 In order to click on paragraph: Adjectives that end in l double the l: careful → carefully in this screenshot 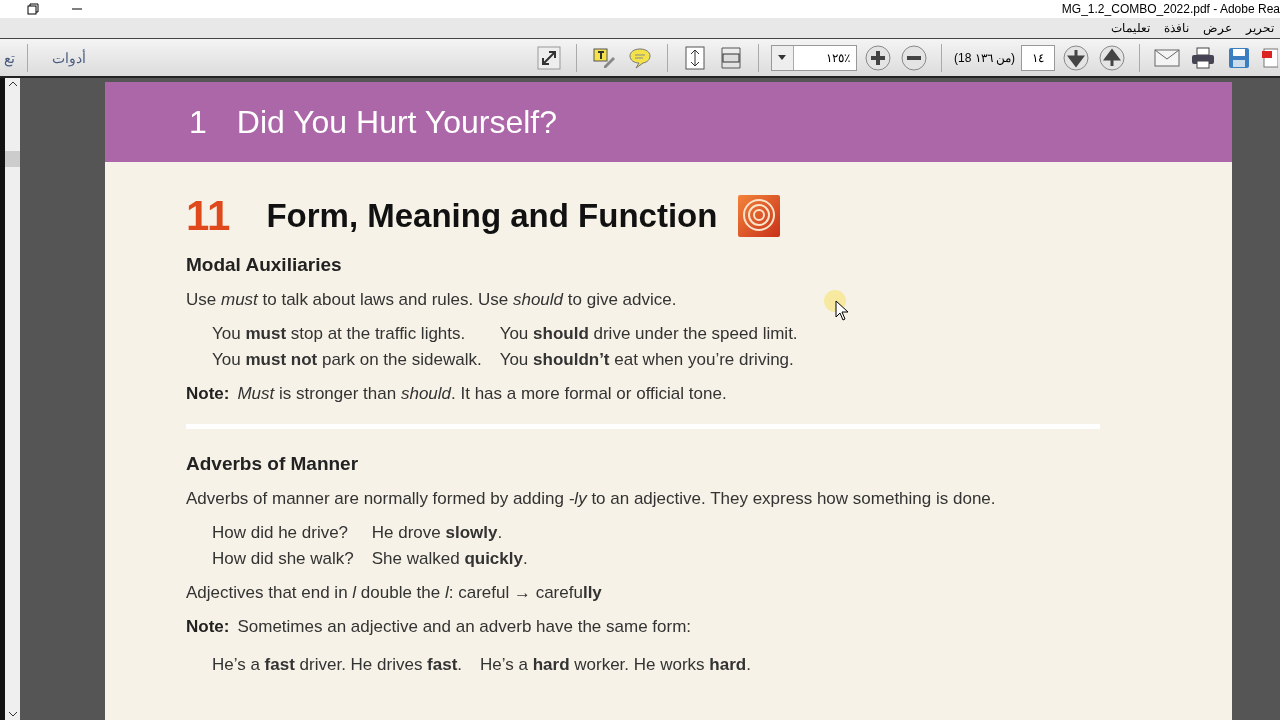, I will do `click(394, 593)`.